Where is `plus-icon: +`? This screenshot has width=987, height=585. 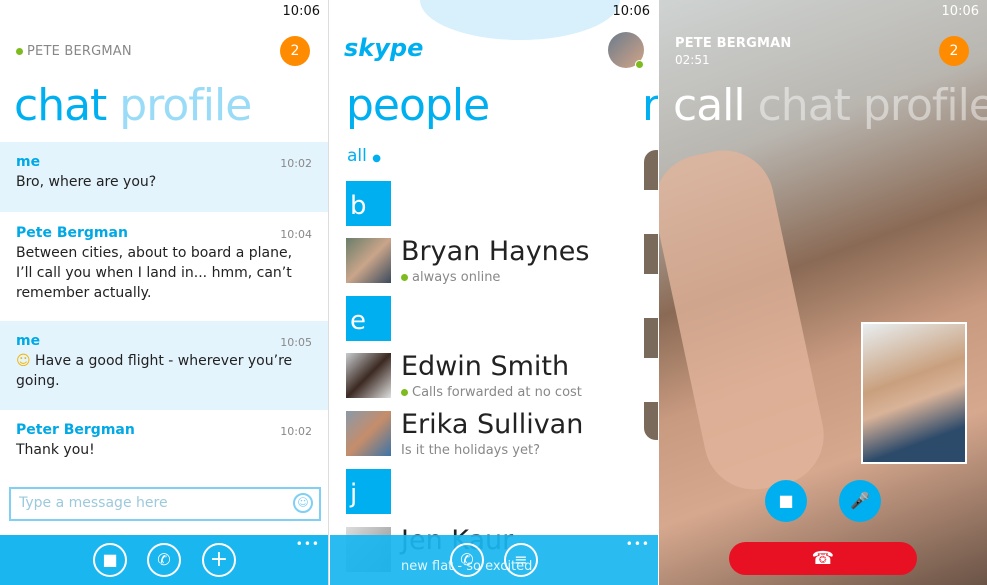 plus-icon: + is located at coordinates (219, 559).